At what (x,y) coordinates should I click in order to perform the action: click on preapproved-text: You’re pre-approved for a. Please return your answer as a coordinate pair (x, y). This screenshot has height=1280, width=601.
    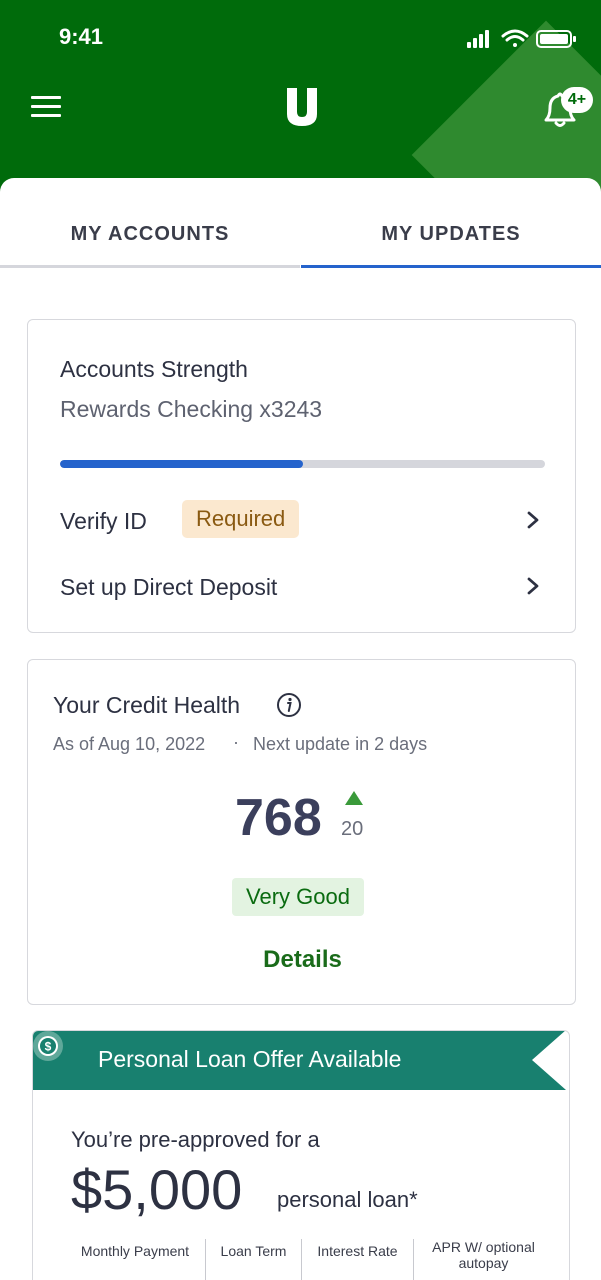
    Looking at the image, I should click on (195, 1139).